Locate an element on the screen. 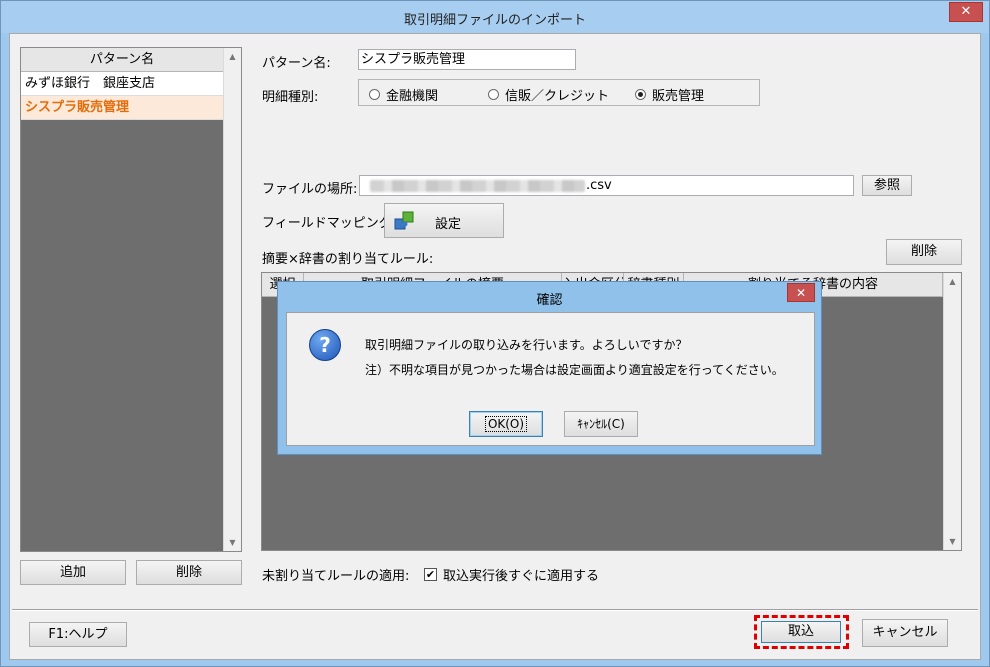 Image resolution: width=990 pixels, height=667 pixels. unassigned-rule-label: 未割り当てルールの適用: is located at coordinates (336, 576).